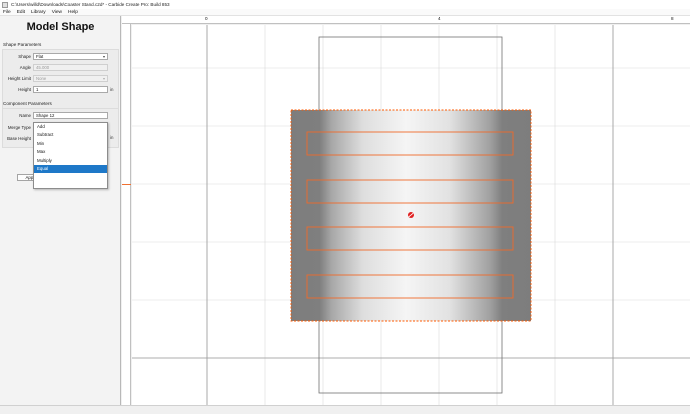  I want to click on menu-file: File, so click(7, 12).